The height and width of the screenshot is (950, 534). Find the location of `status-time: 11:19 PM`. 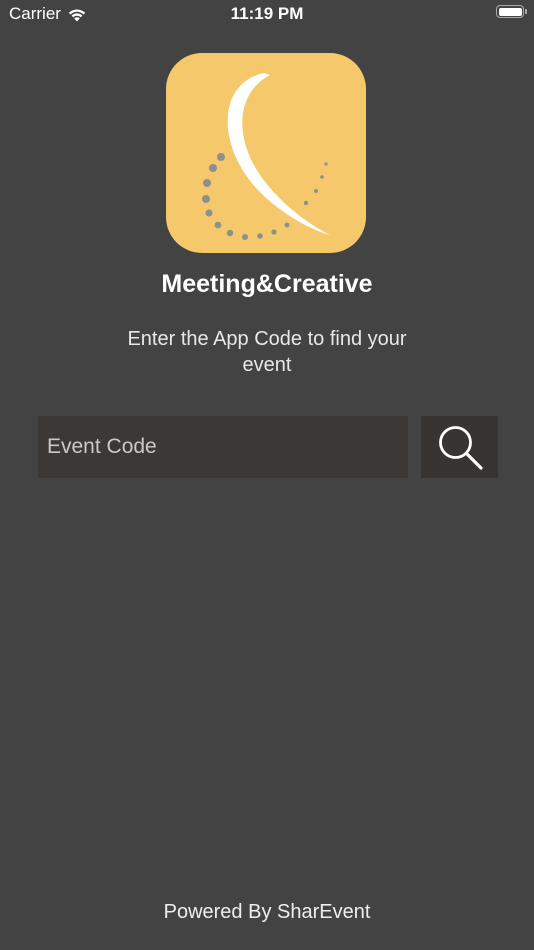

status-time: 11:19 PM is located at coordinates (267, 13).